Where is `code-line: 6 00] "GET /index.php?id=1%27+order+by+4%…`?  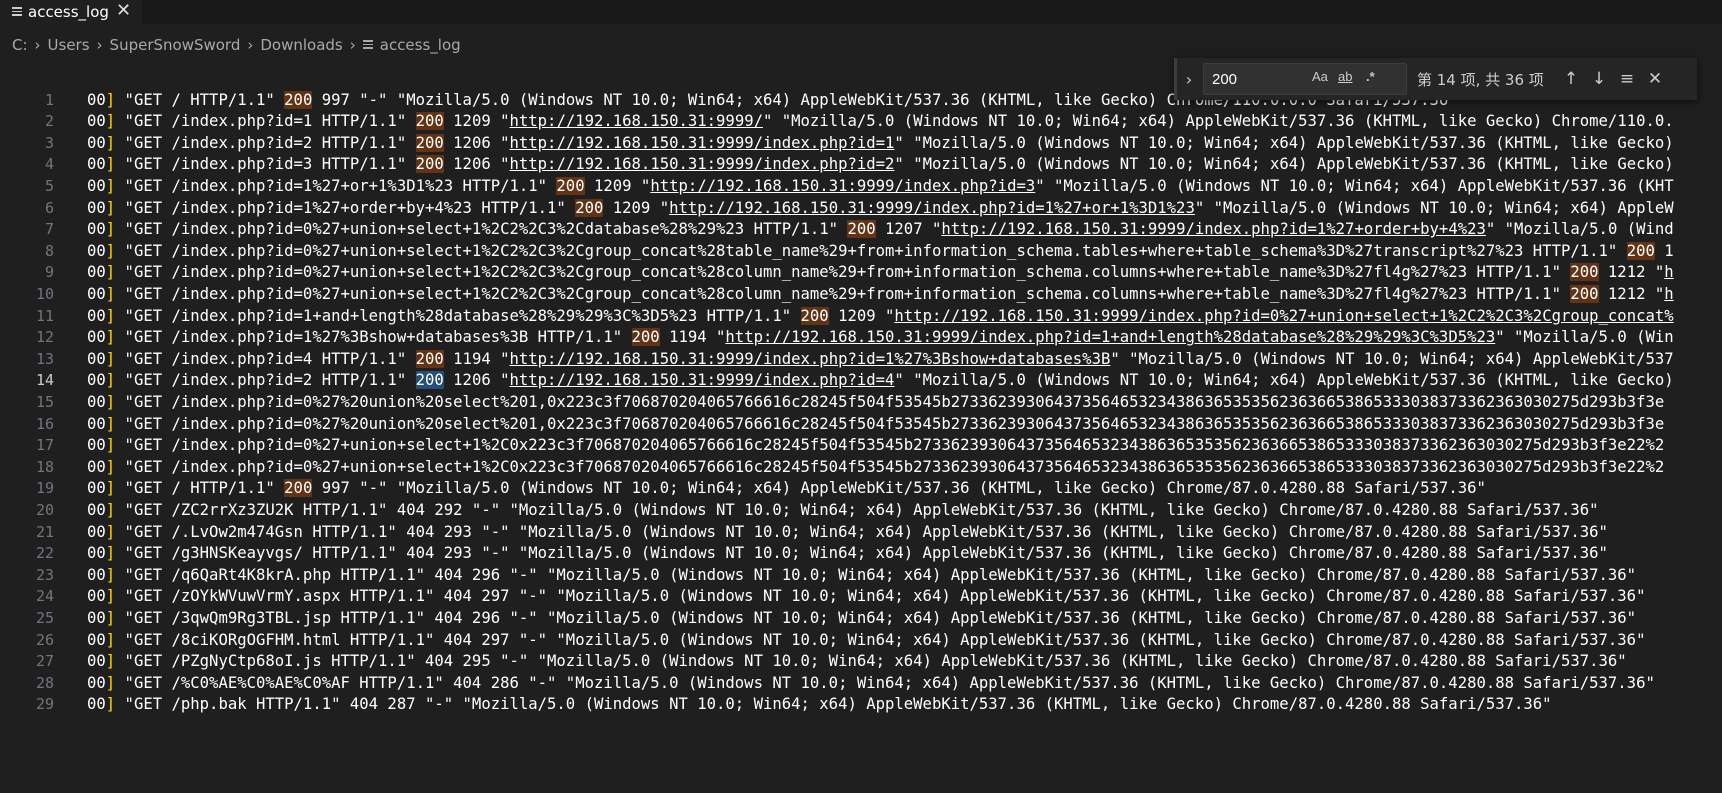
code-line: 6 00] "GET /index.php?id=1%27+order+by+4%… is located at coordinates (861, 209).